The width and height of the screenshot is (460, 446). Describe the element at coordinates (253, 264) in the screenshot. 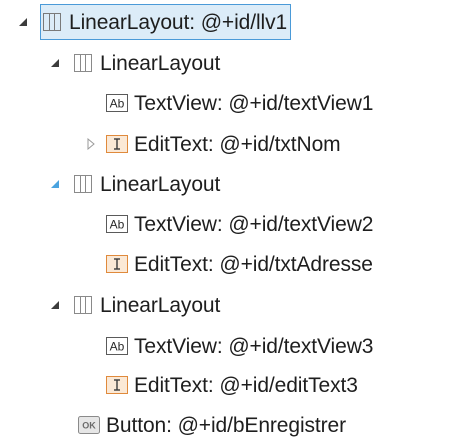

I see `tree-item-label: EditText: @+id/txtAdresse` at that location.